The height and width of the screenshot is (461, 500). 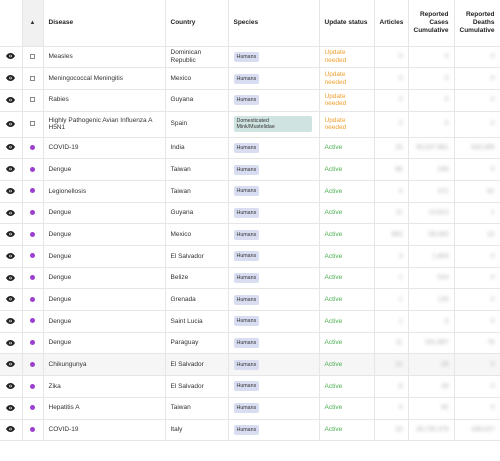 What do you see at coordinates (250, 300) in the screenshot?
I see `table-row: Dengue Grenada Humans Active 1 126 0` at bounding box center [250, 300].